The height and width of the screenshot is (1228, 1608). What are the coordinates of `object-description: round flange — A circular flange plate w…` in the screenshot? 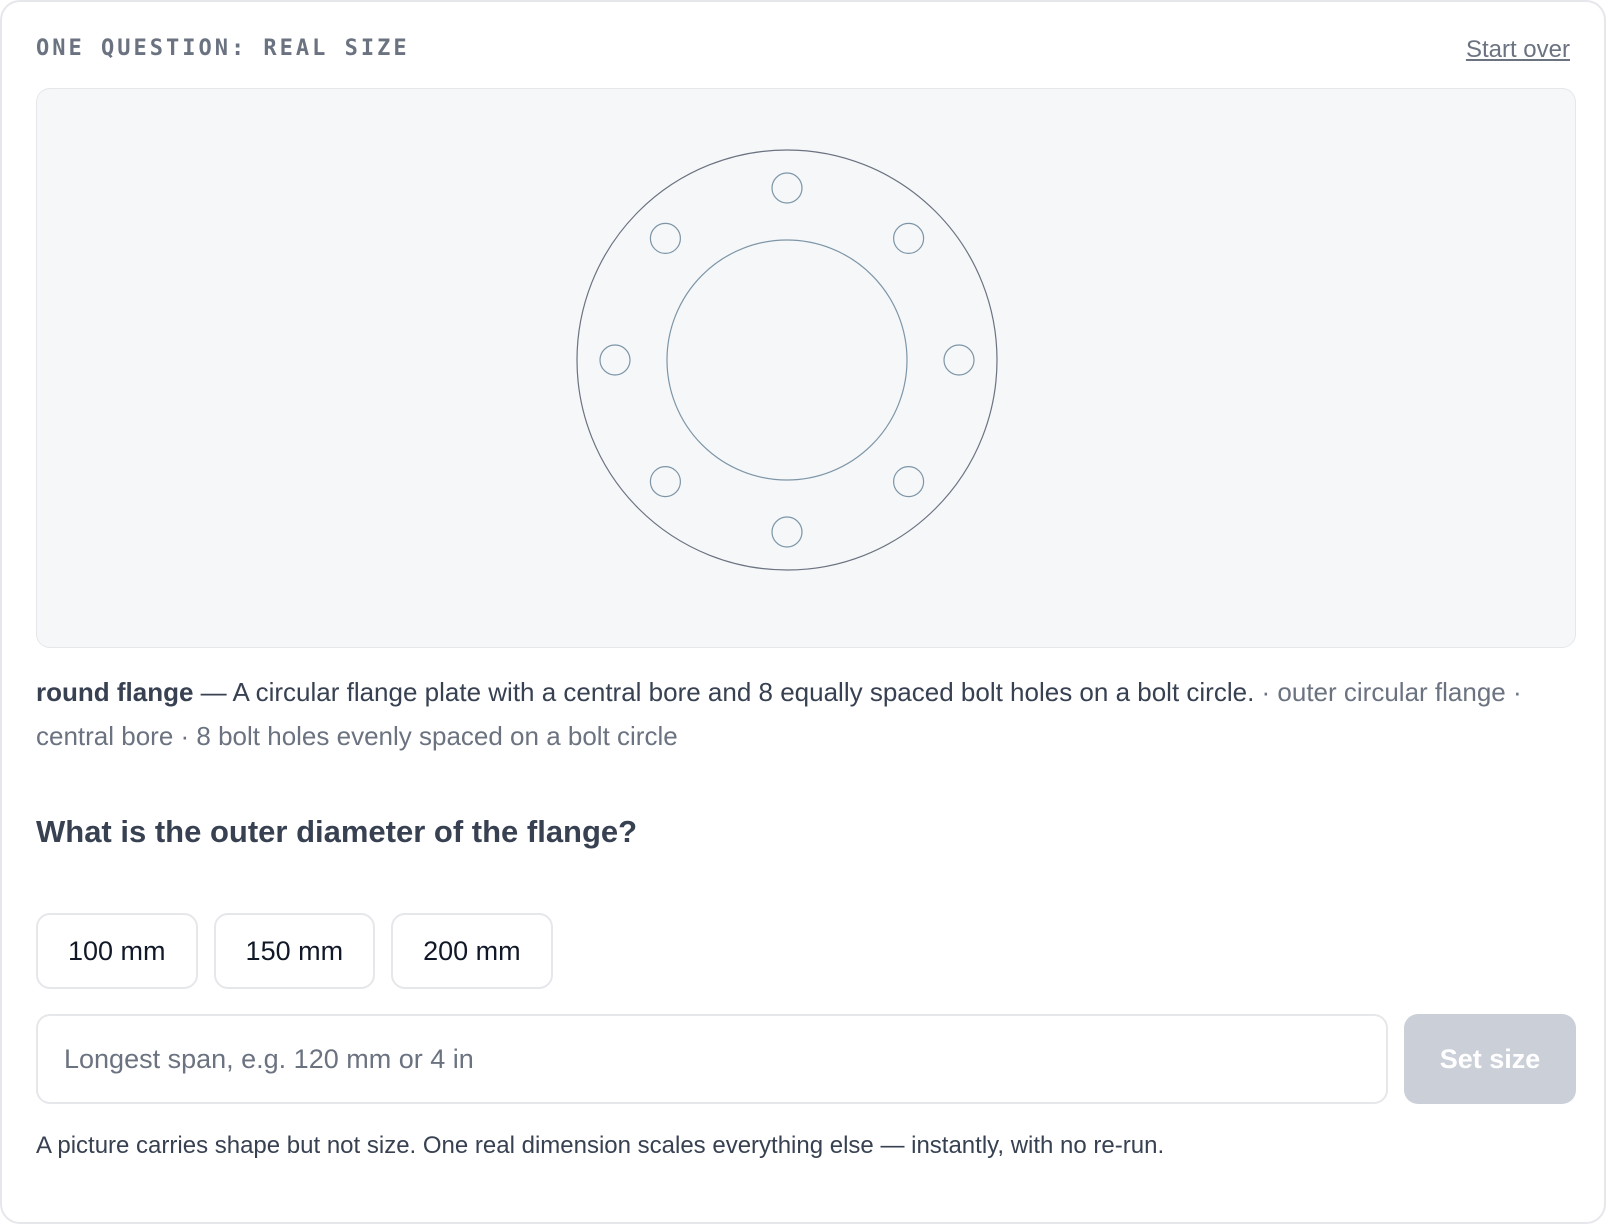 It's located at (808, 714).